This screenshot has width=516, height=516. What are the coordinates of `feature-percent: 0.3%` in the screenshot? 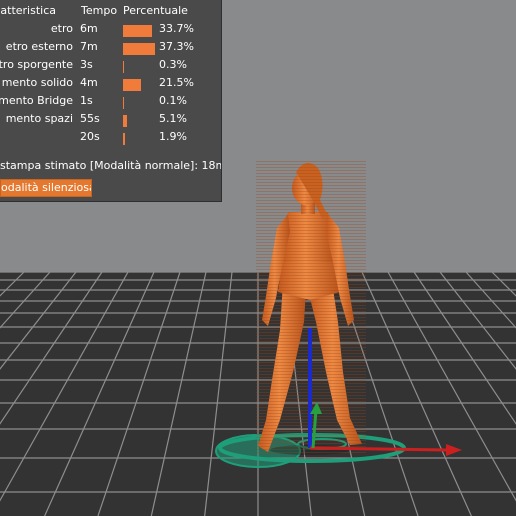 It's located at (173, 64).